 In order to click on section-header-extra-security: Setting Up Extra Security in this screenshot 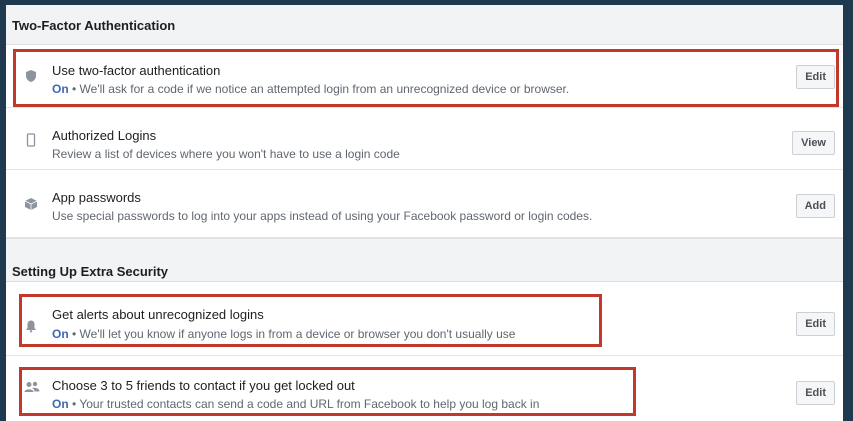, I will do `click(424, 260)`.